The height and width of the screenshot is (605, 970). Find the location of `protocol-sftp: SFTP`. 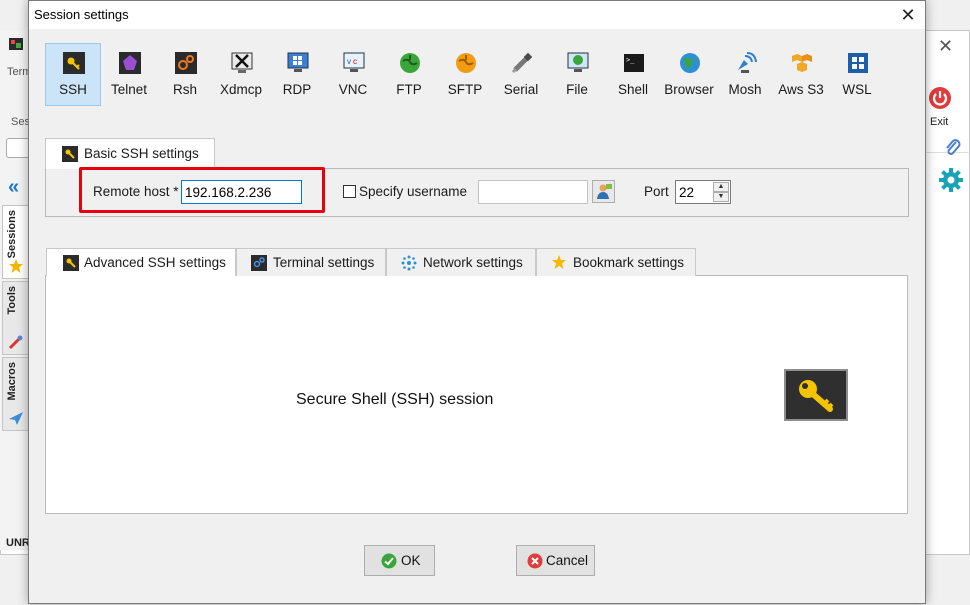

protocol-sftp: SFTP is located at coordinates (465, 74).